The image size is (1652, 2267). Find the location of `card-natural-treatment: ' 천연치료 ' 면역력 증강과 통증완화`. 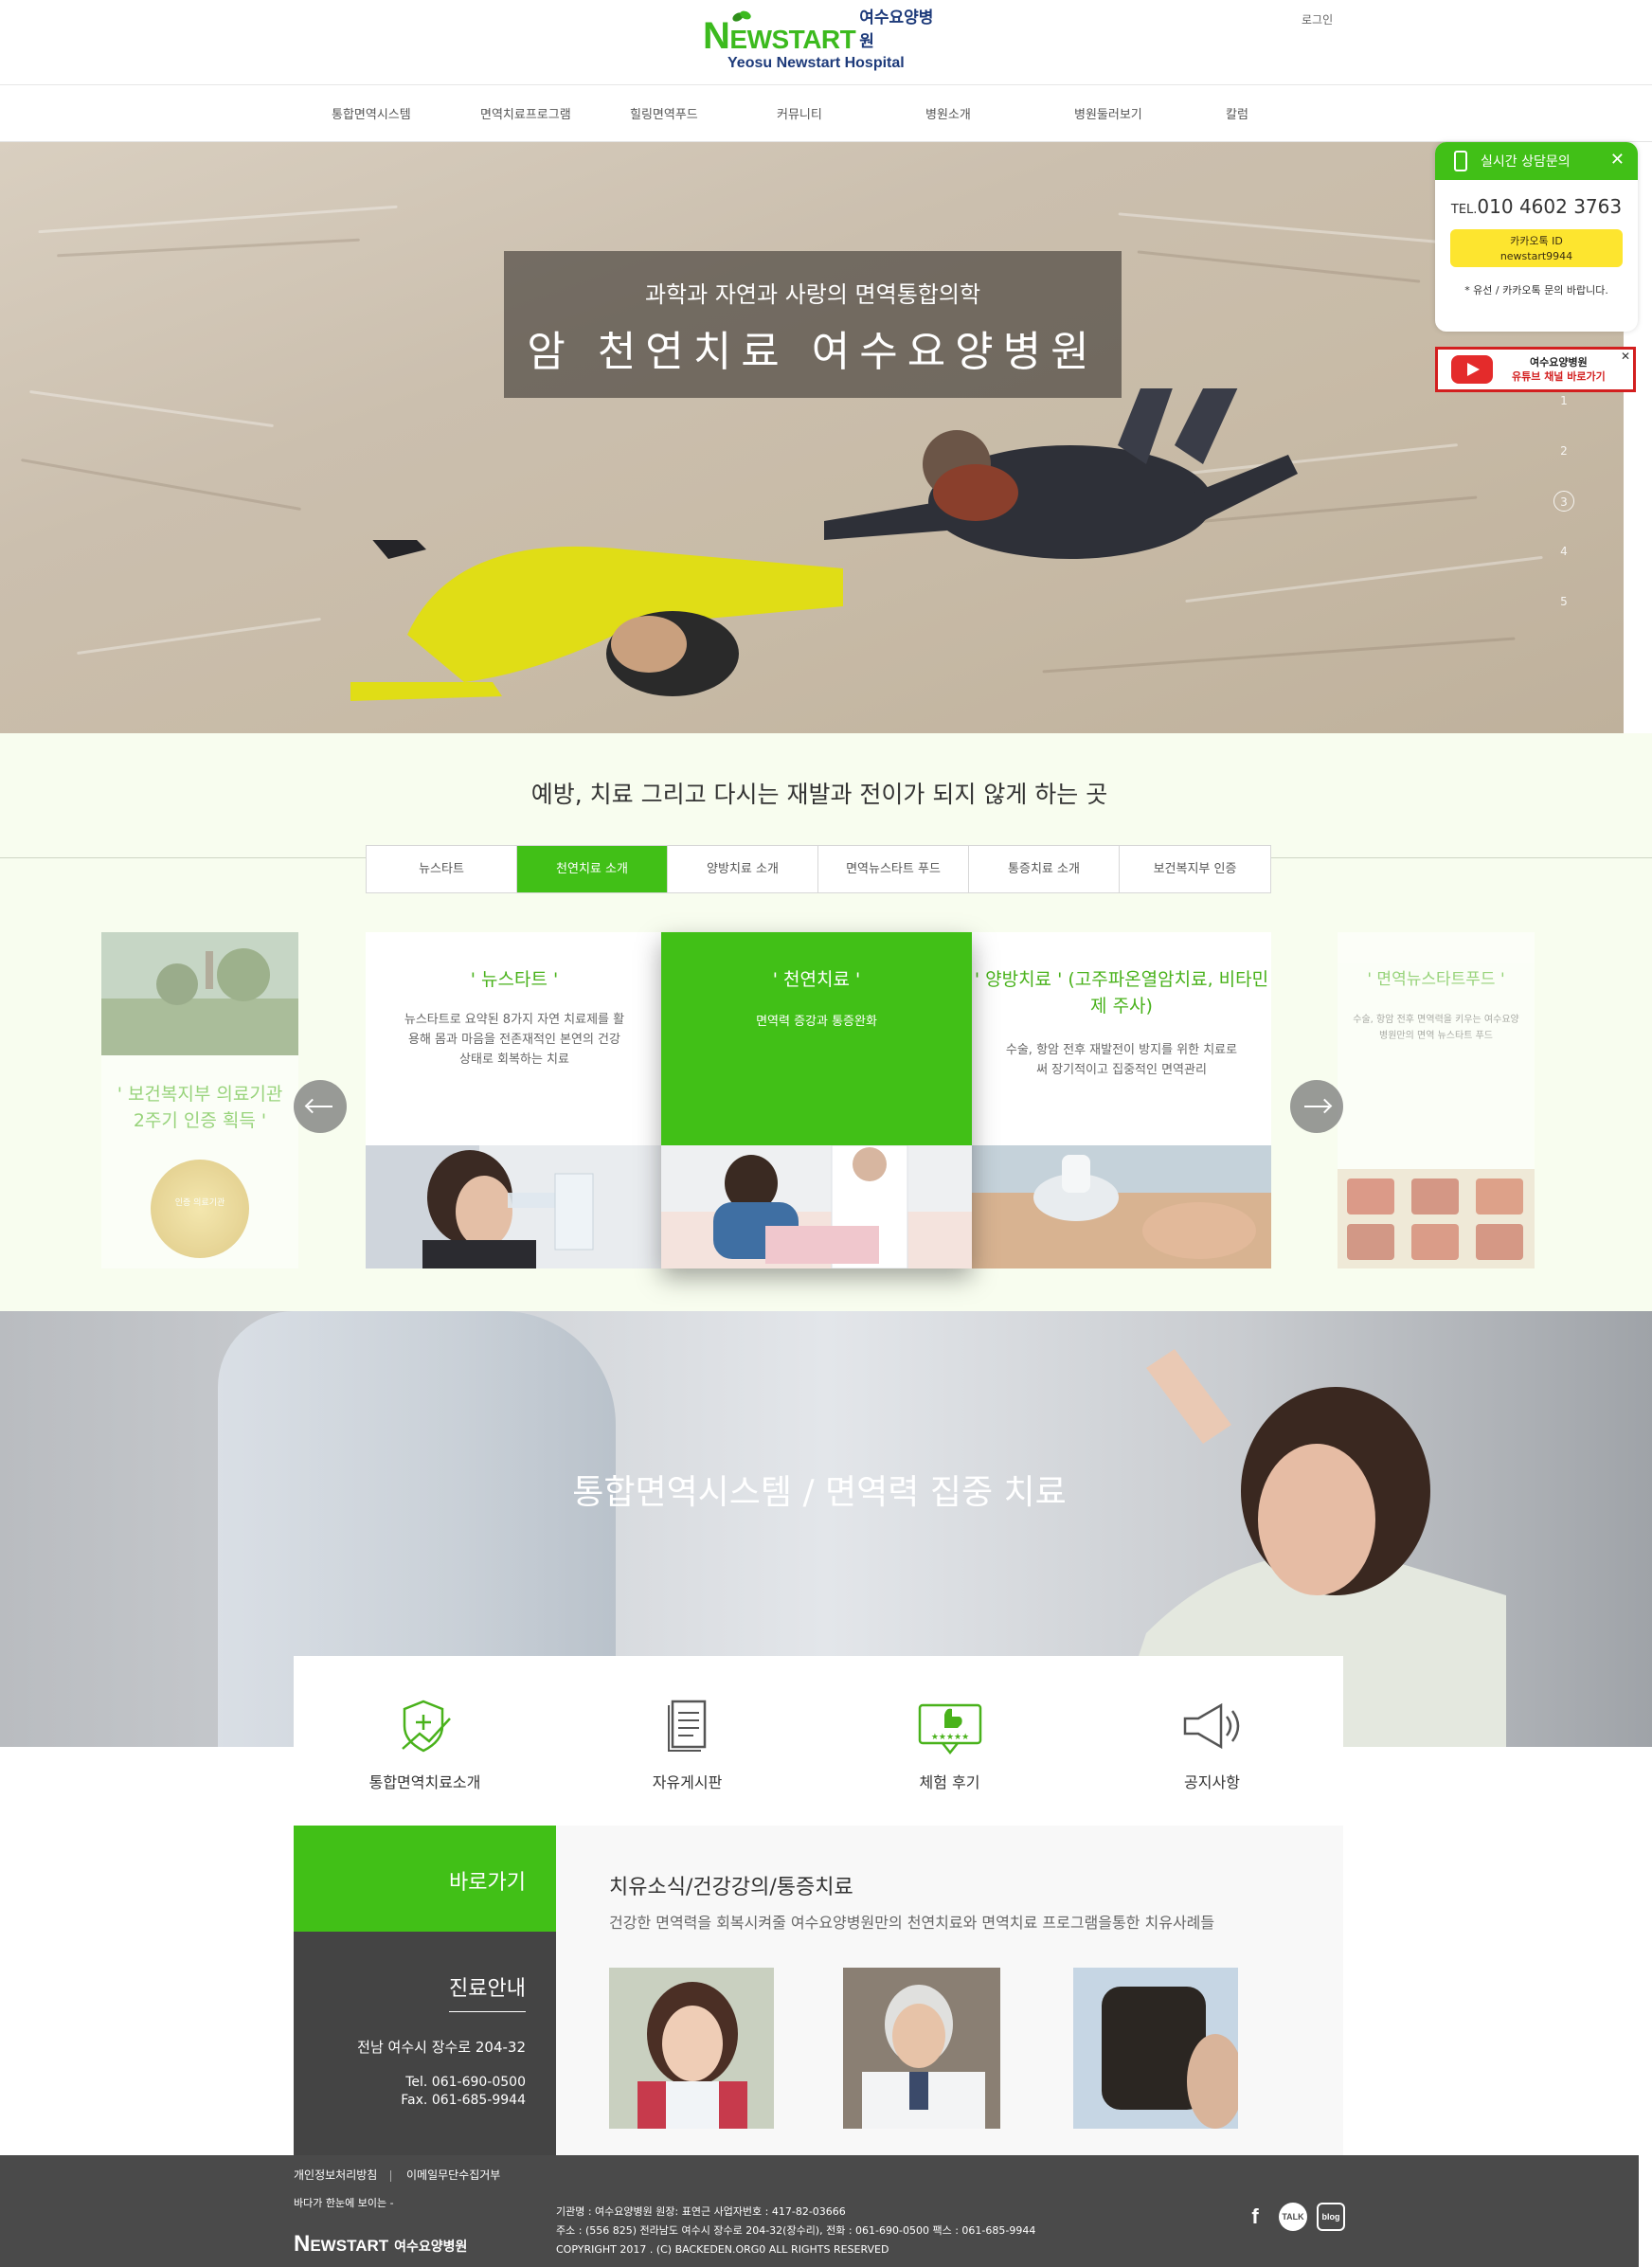

card-natural-treatment: ' 천연치료 ' 면역력 증강과 통증완화 is located at coordinates (816, 1100).